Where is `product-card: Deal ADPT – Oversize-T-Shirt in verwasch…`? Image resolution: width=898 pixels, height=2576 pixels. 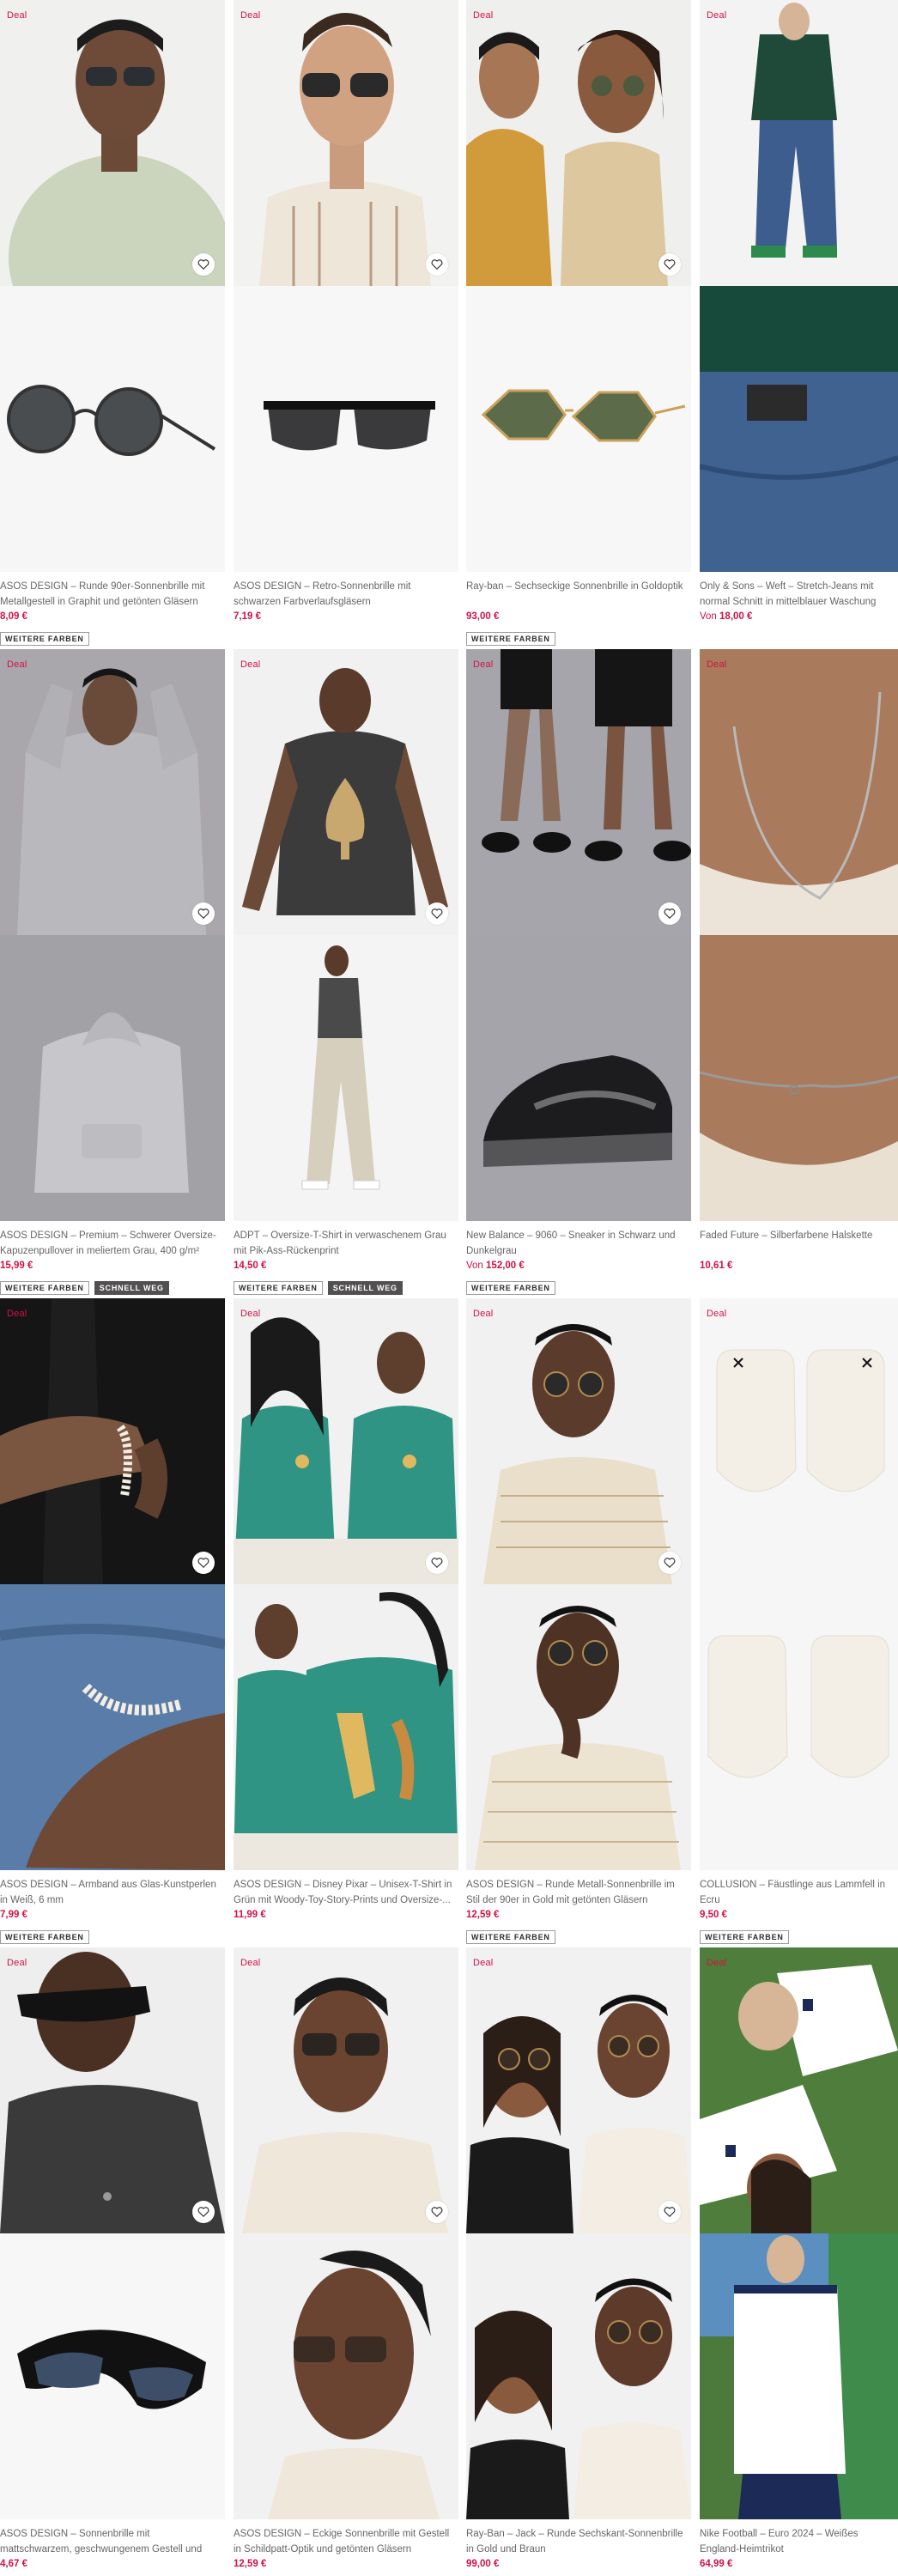
product-card: Deal ADPT – Oversize-T-Shirt in verwasch… is located at coordinates (346, 972).